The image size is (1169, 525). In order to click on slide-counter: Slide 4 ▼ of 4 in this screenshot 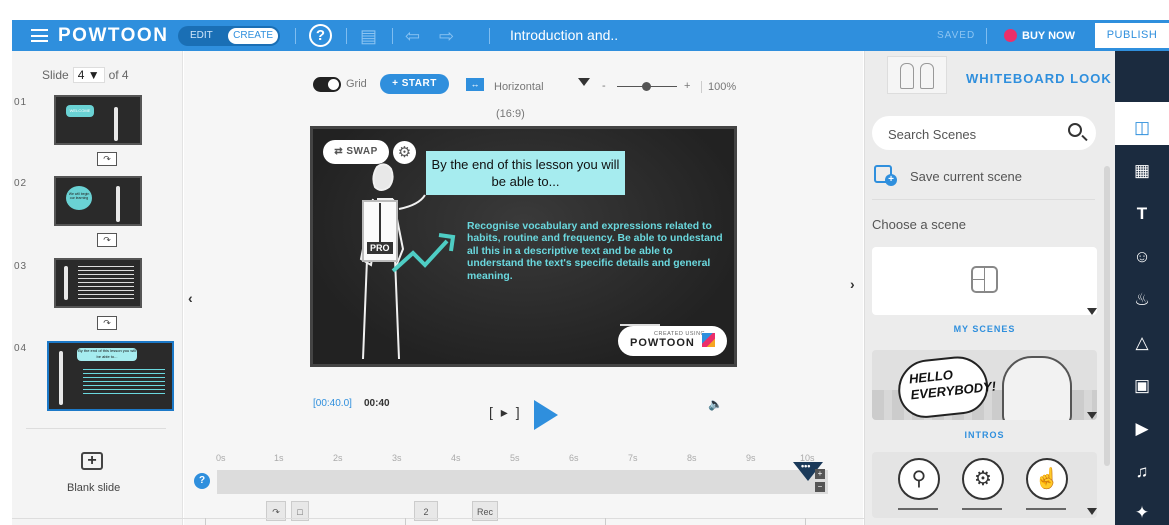, I will do `click(85, 75)`.